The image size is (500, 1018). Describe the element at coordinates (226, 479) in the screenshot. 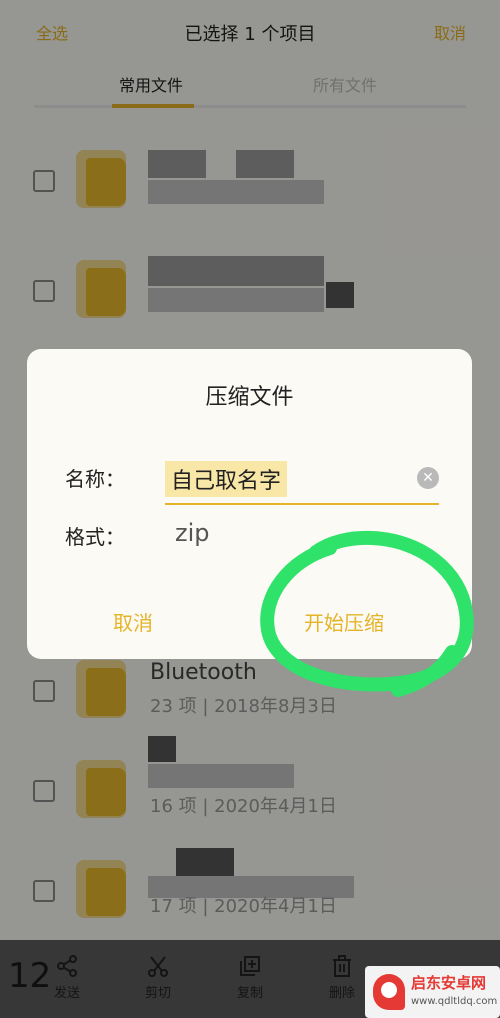

I see `file-name-value: 自己取名字` at that location.